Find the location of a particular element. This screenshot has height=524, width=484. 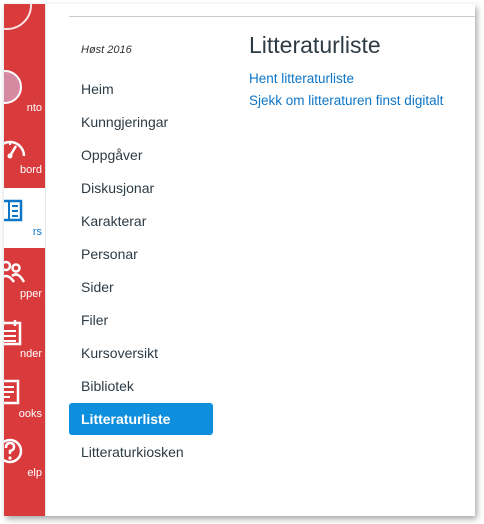

dashboard-icon is located at coordinates (15, 149).